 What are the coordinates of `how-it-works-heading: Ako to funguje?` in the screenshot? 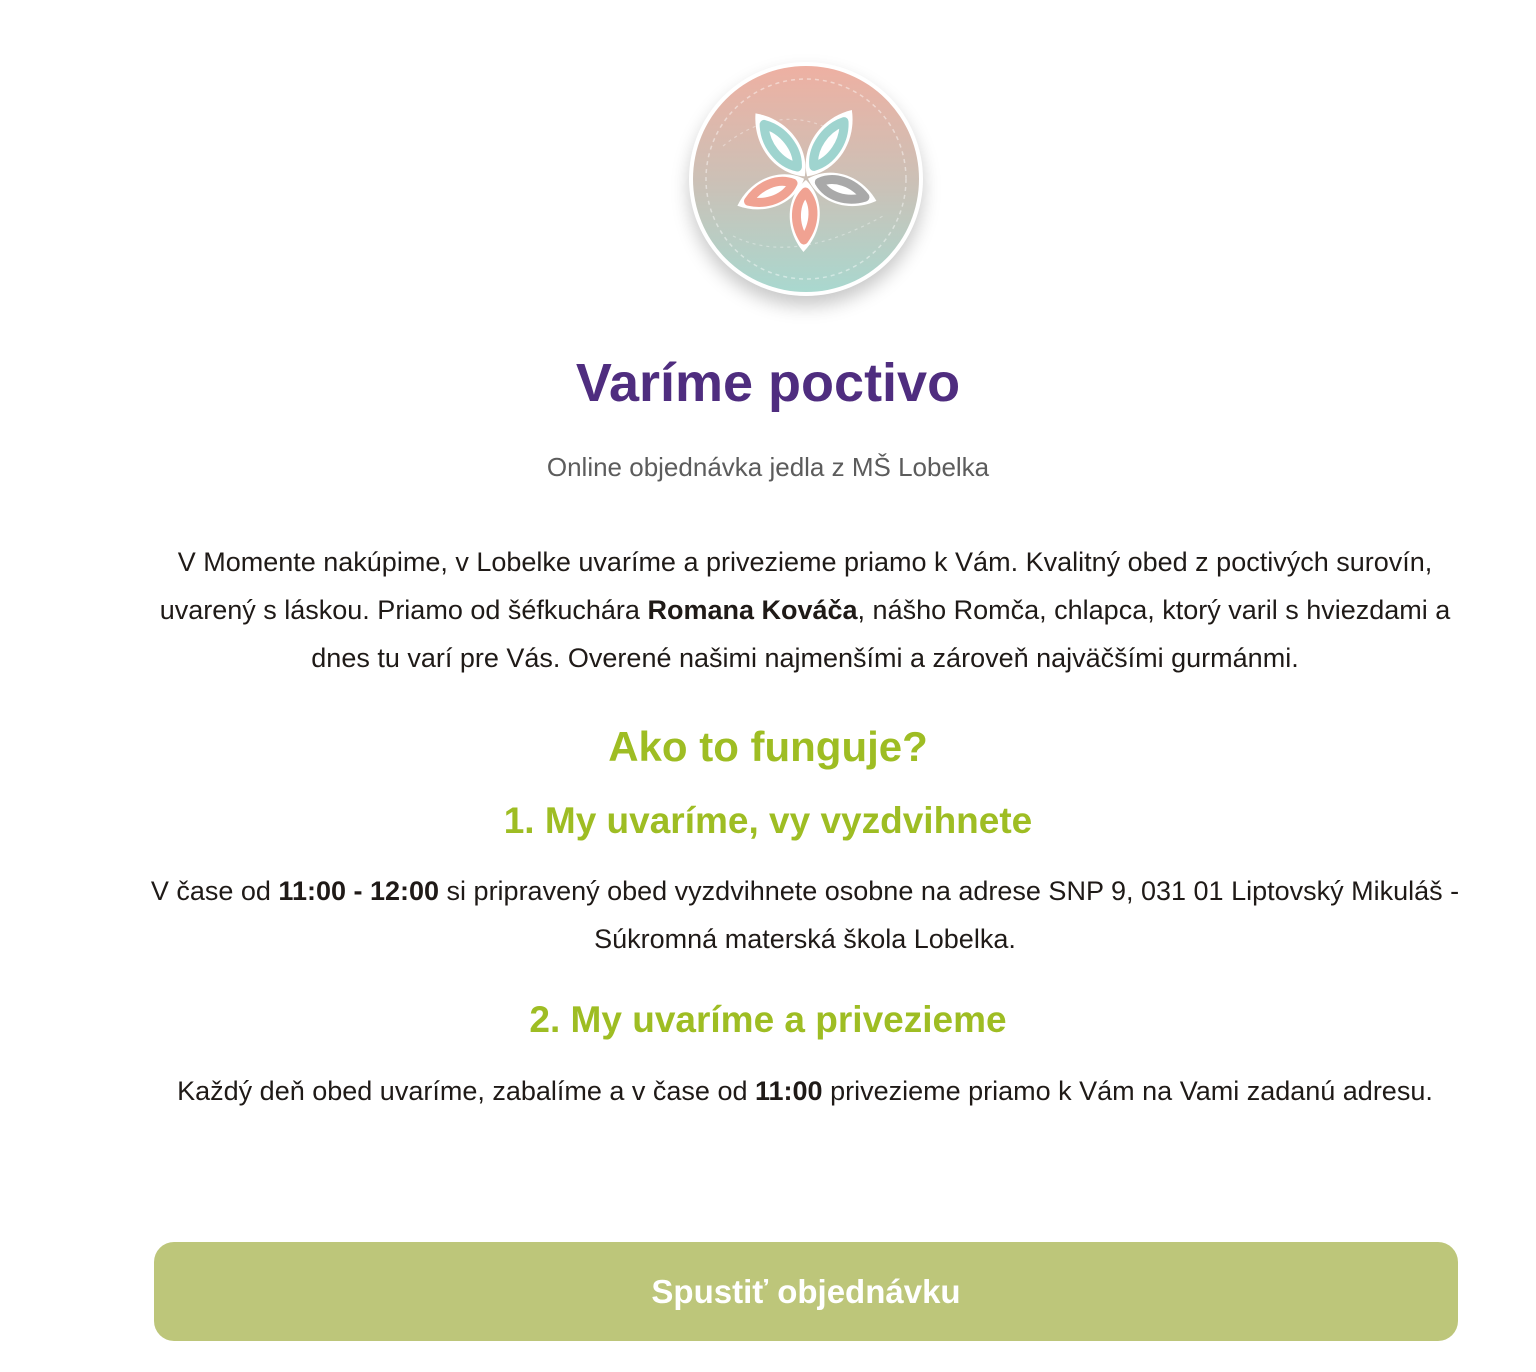 It's located at (768, 746).